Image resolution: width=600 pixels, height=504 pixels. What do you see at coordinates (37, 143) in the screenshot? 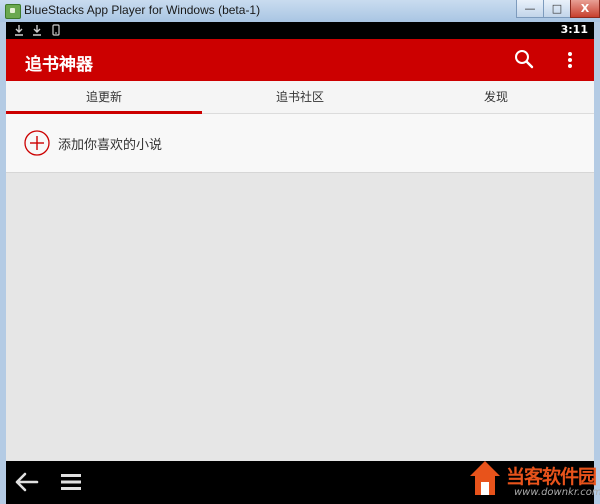
I see `add-circle-icon` at bounding box center [37, 143].